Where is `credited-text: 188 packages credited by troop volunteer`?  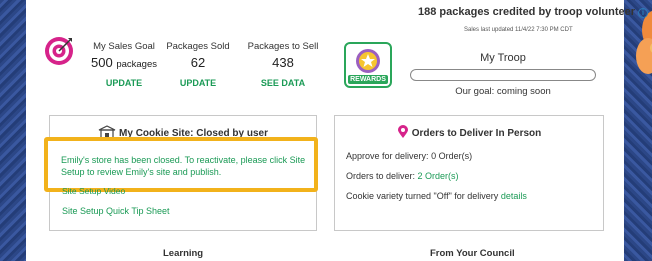 credited-text: 188 packages credited by troop volunteer is located at coordinates (527, 12).